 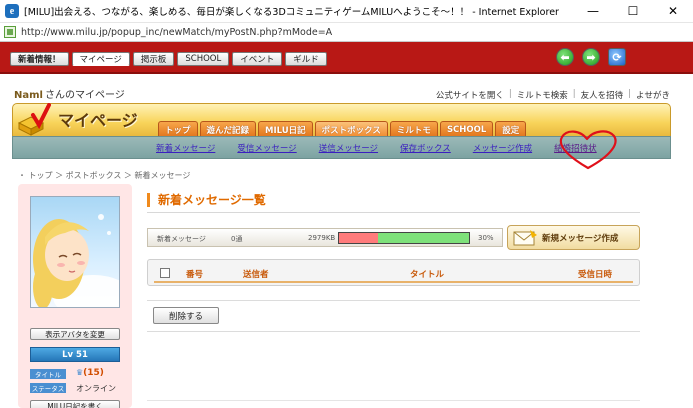 I want to click on new-message-label: 新規メッセージ作成, so click(x=580, y=238).